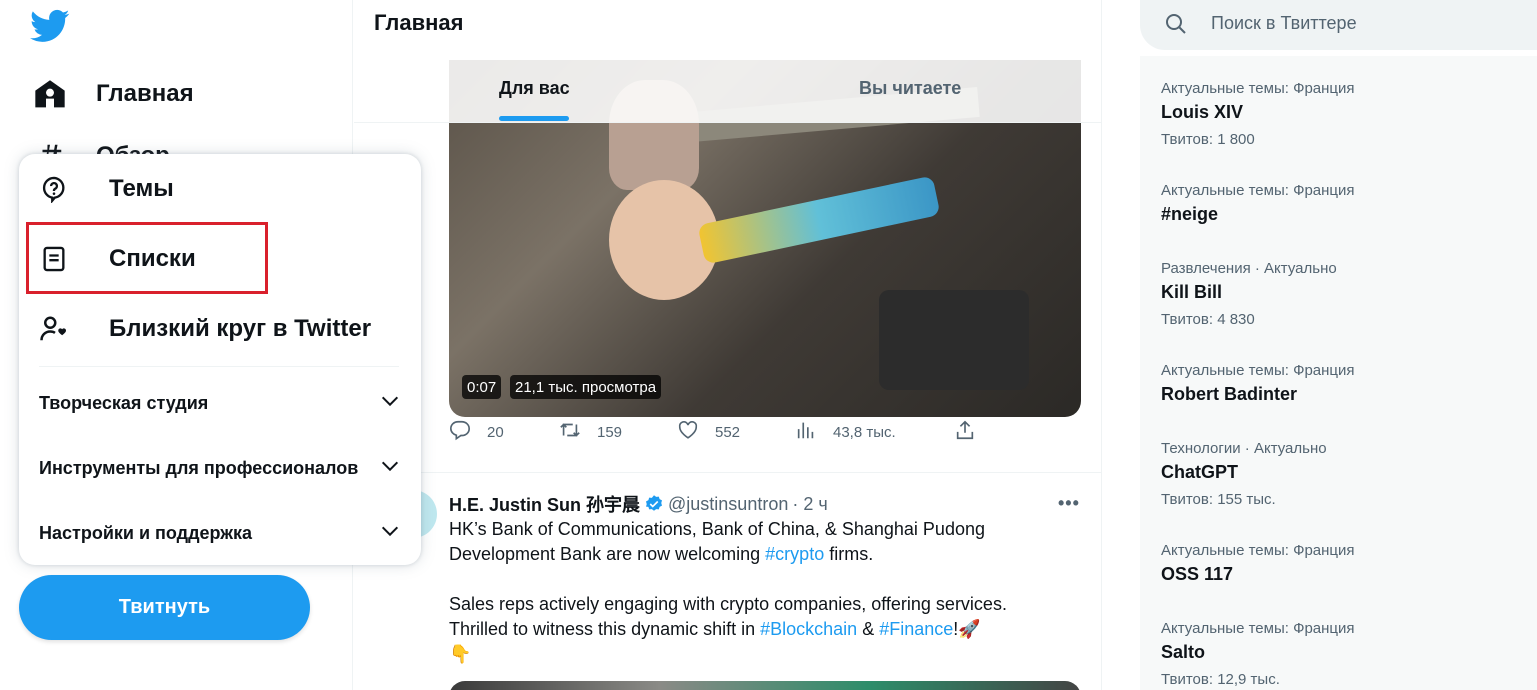 The image size is (1537, 690). Describe the element at coordinates (482, 387) in the screenshot. I see `video-duration: 0:07` at that location.